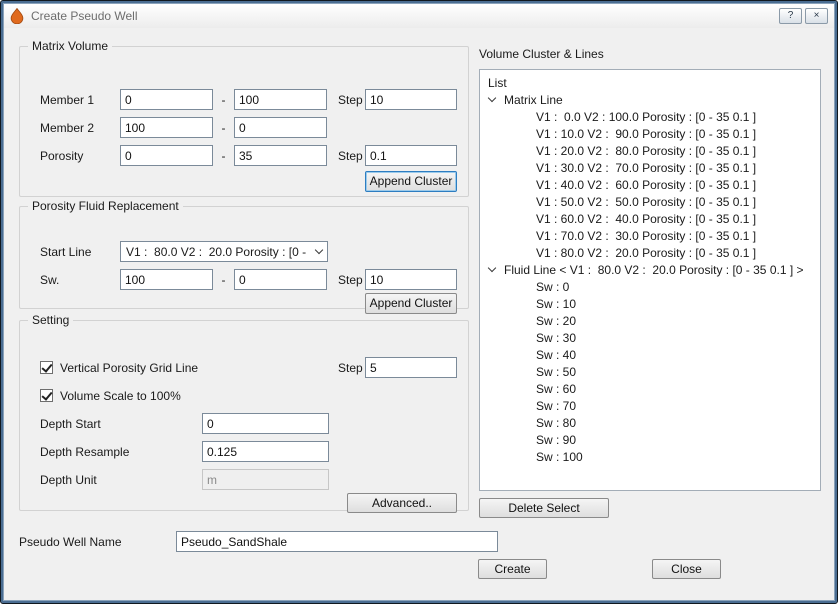  I want to click on depth-start-row: Depth Start, so click(248, 423).